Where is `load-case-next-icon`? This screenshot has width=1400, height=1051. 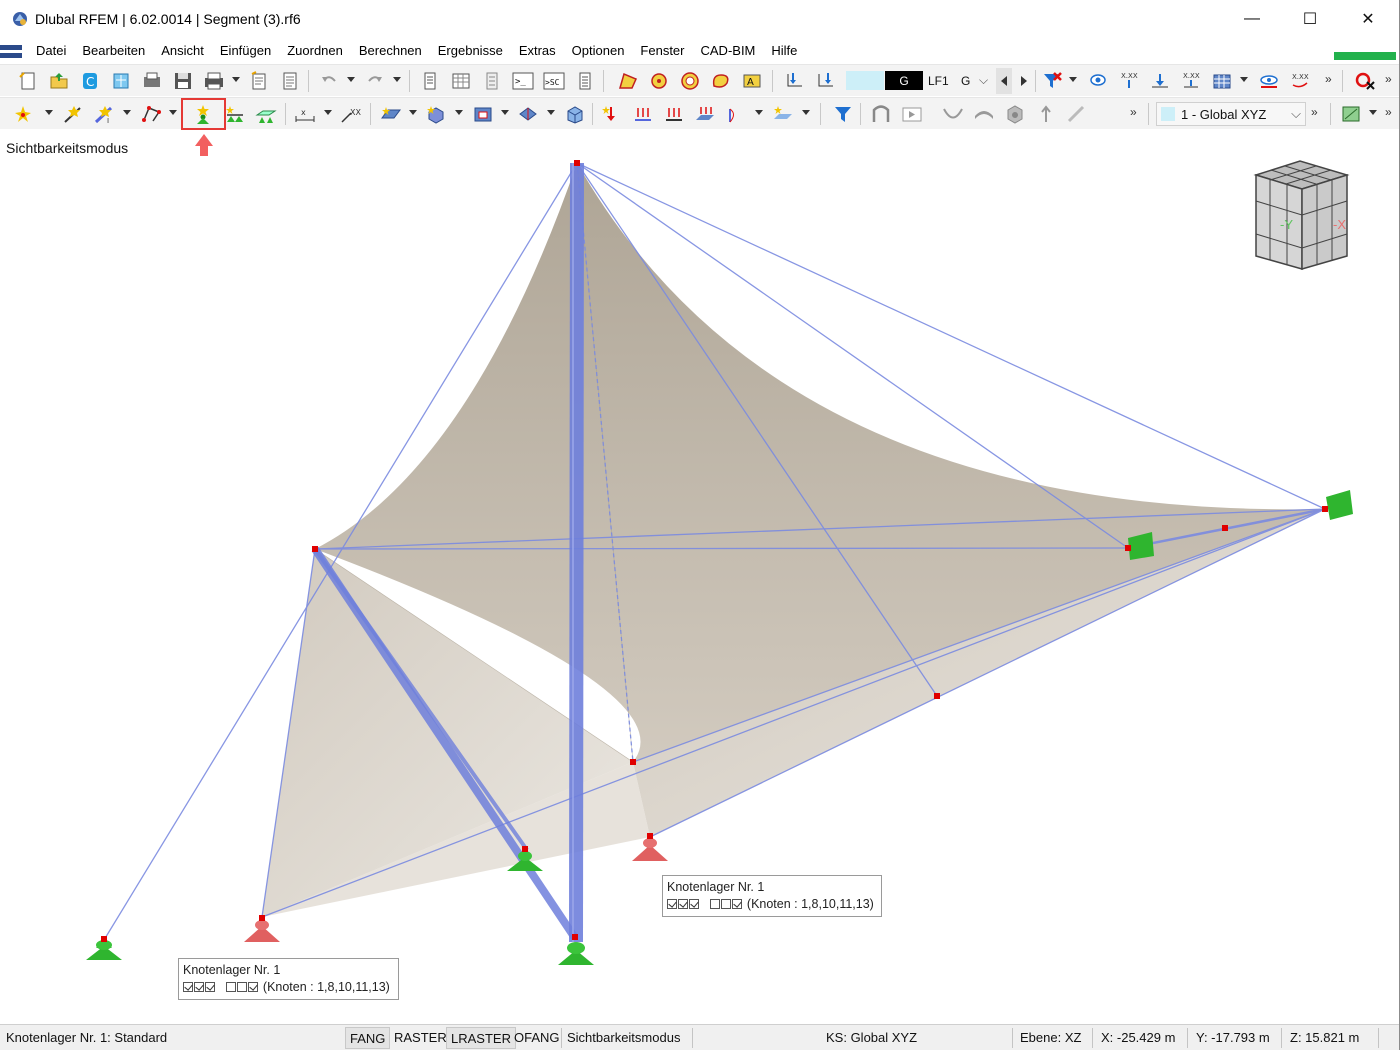
load-case-next-icon is located at coordinates (826, 81).